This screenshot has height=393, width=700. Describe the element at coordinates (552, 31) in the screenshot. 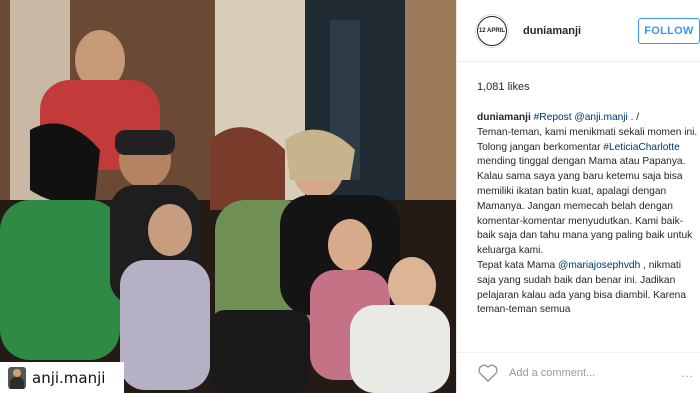

I see `profile-username: duniamanji` at that location.